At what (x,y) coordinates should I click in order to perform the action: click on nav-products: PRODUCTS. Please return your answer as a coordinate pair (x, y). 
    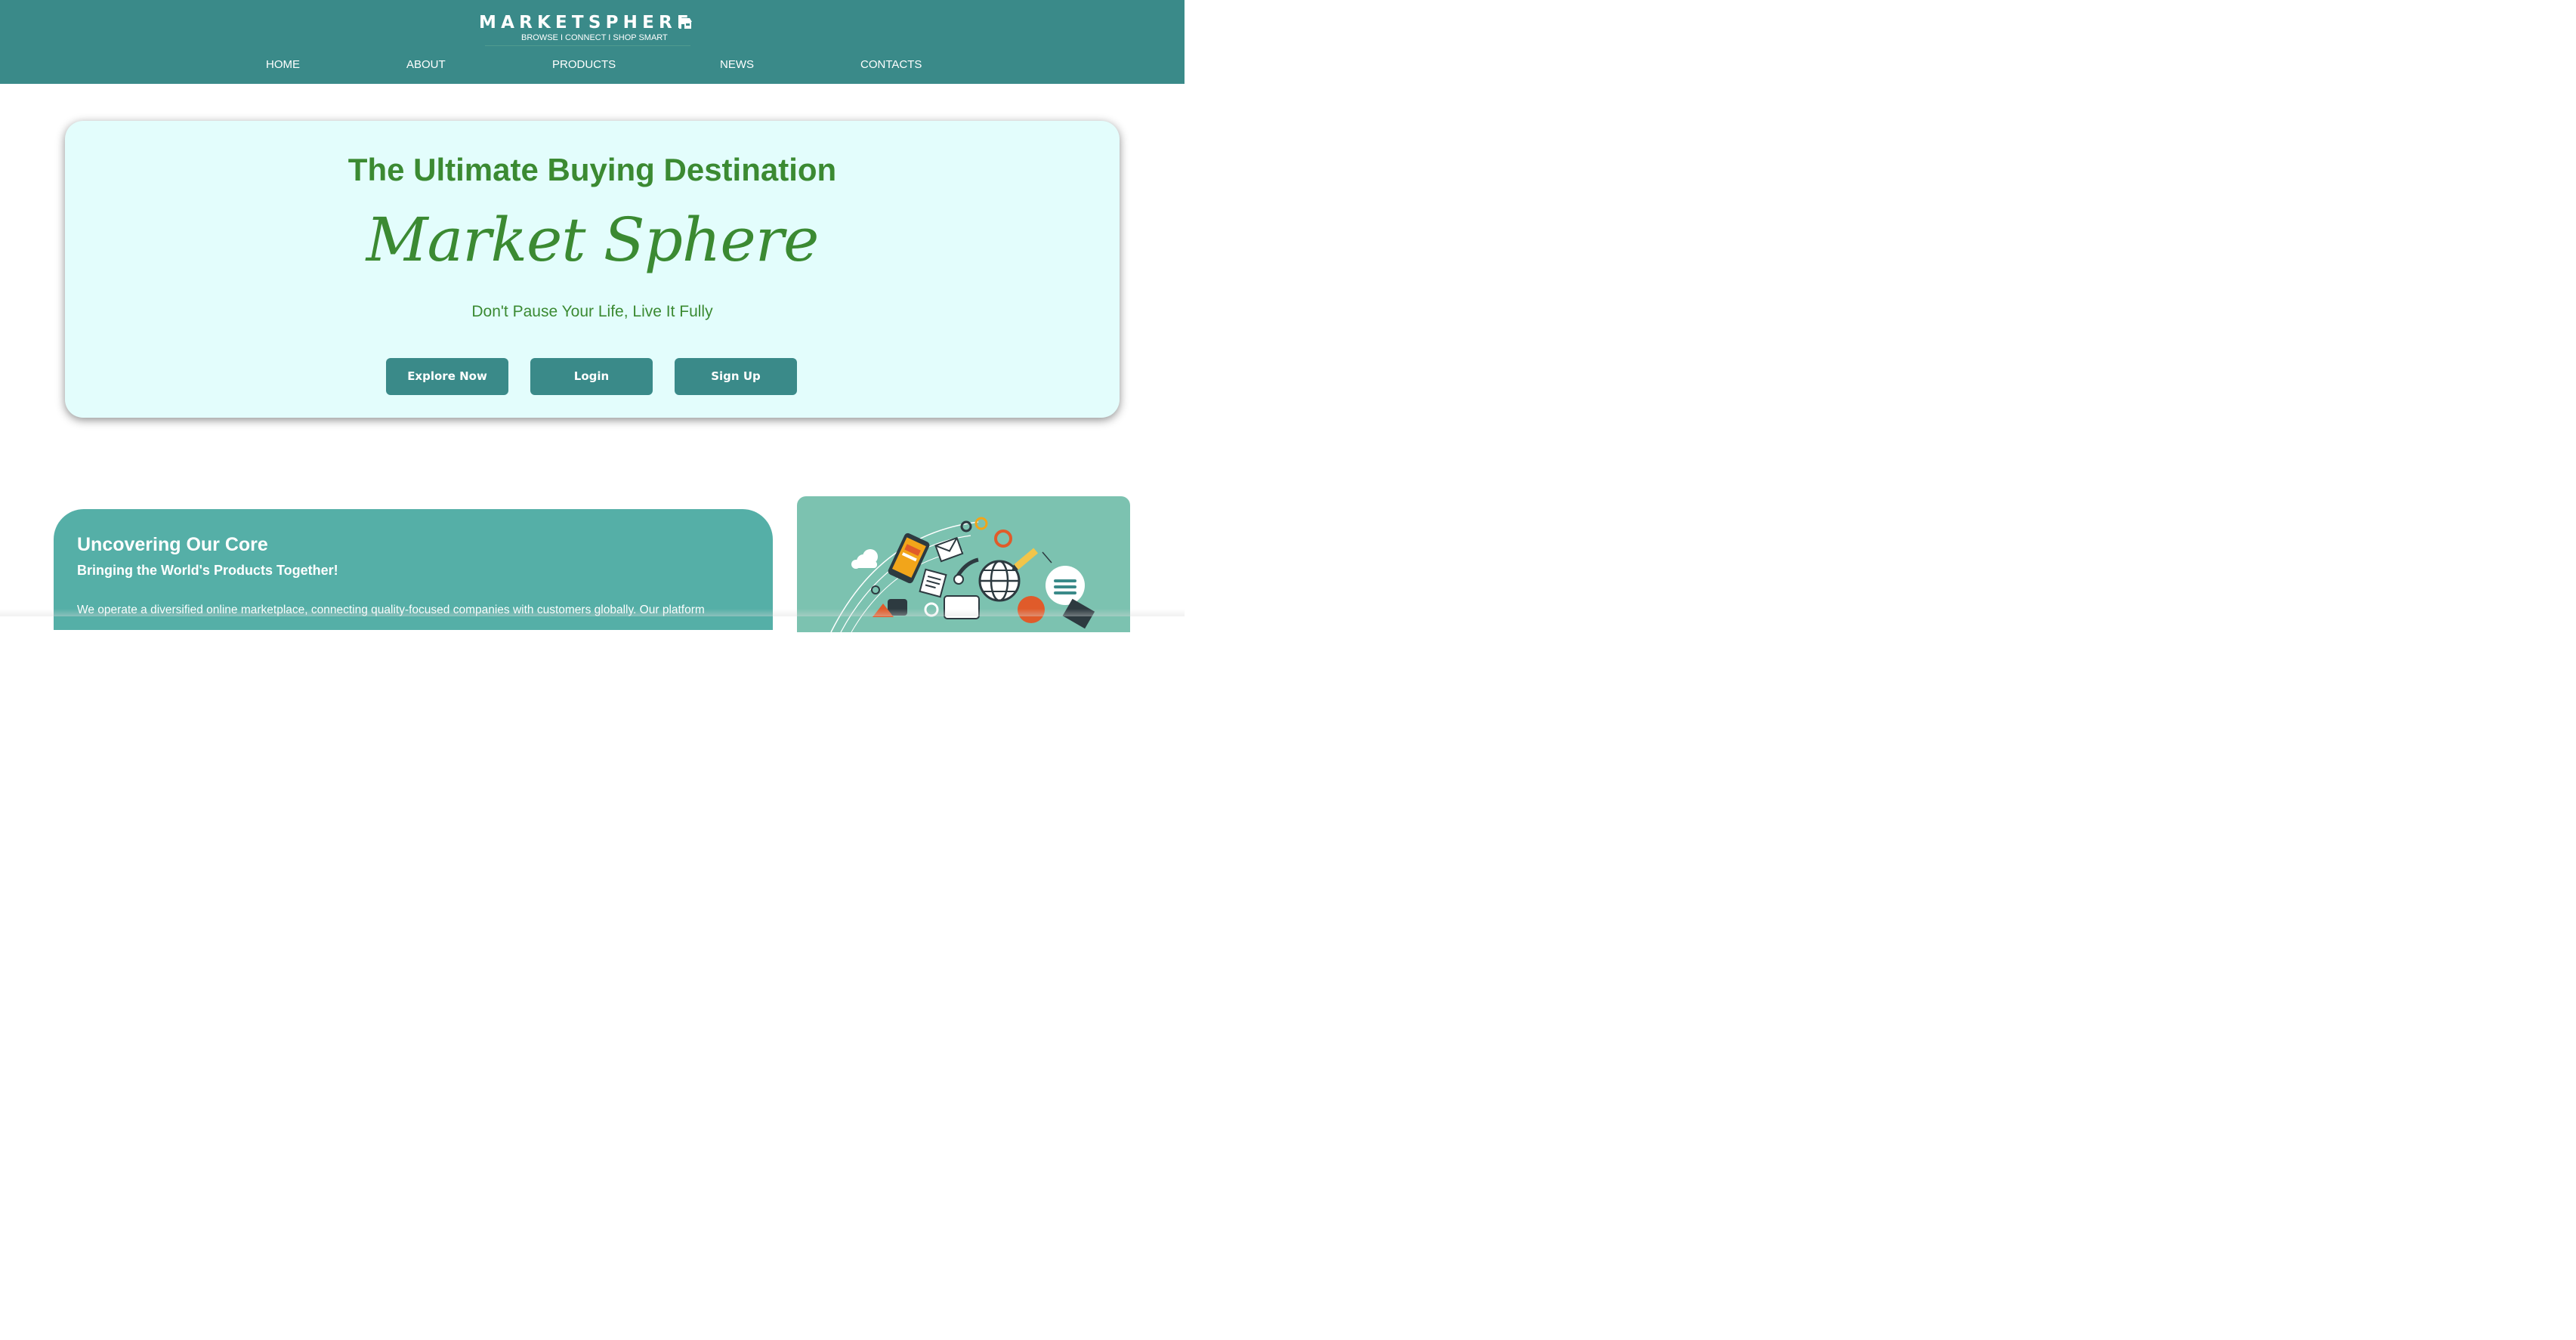
    Looking at the image, I should click on (584, 65).